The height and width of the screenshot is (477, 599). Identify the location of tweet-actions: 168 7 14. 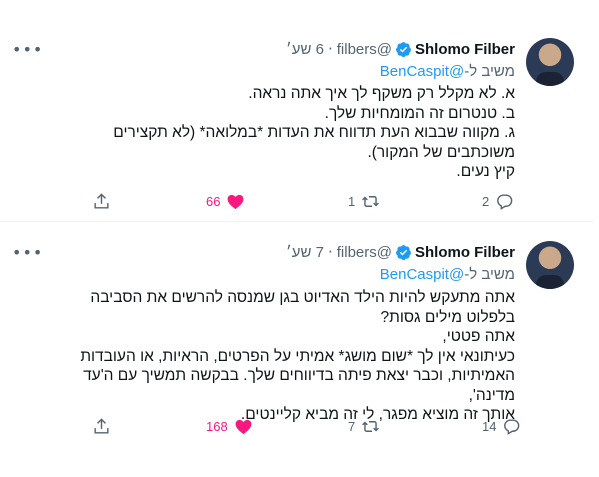
(296, 429).